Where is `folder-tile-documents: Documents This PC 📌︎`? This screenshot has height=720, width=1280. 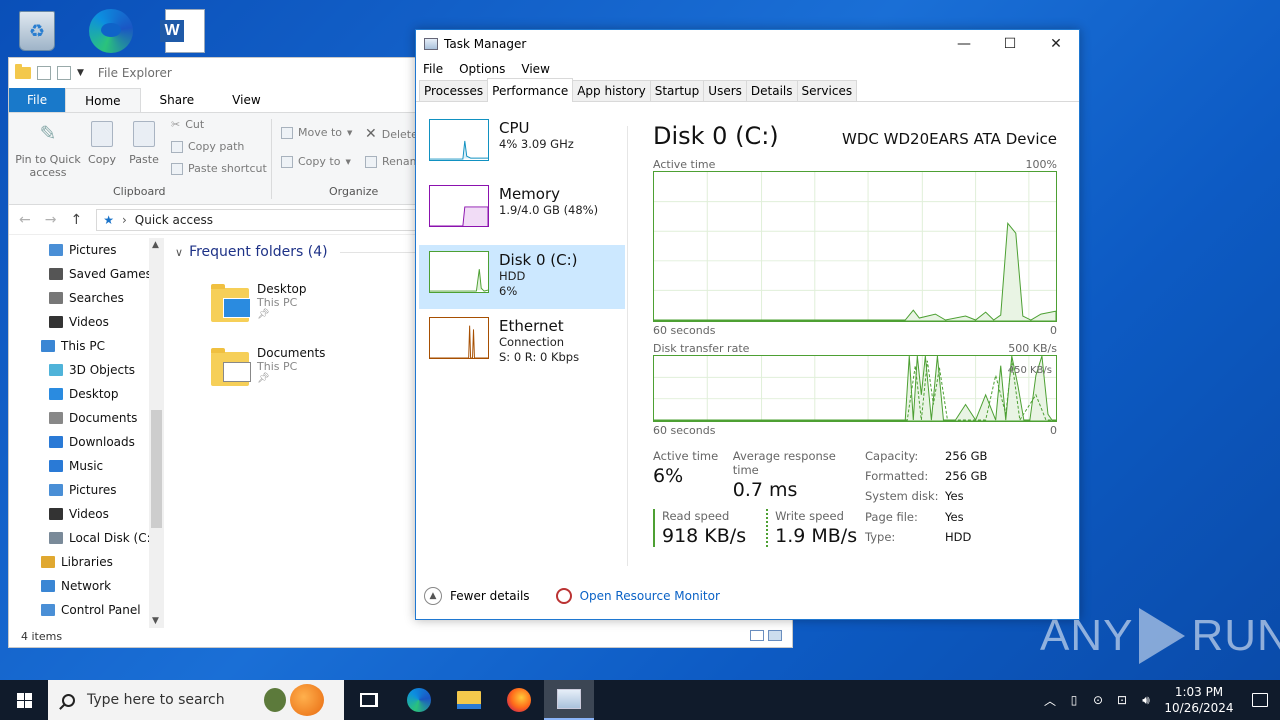 folder-tile-documents: Documents This PC 📌︎ is located at coordinates (268, 366).